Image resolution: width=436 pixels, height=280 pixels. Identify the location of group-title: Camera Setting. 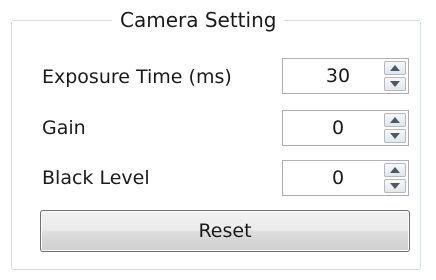
(198, 20).